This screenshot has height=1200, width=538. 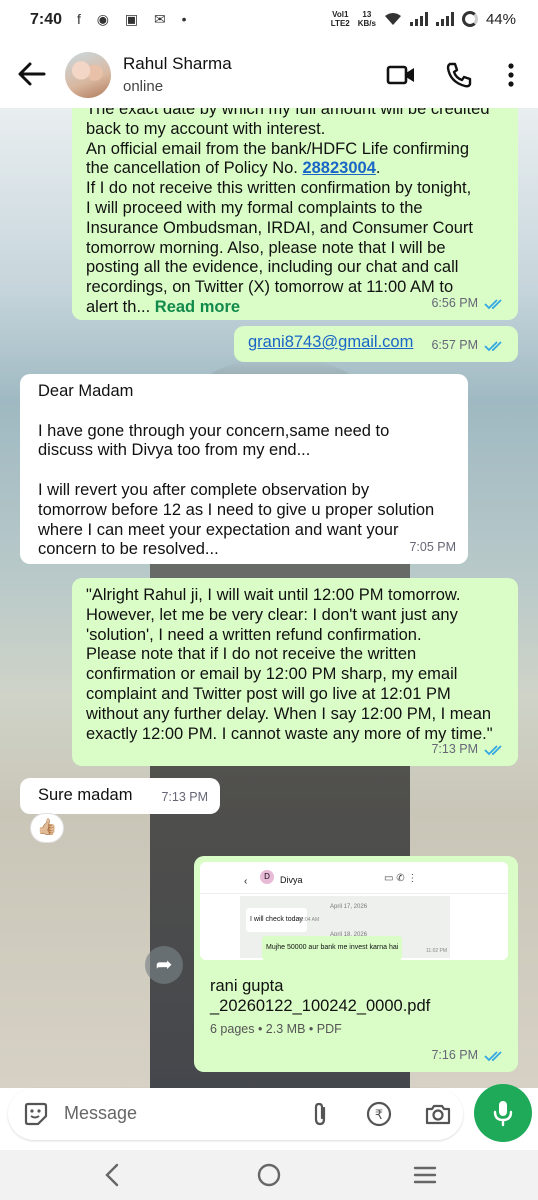 I want to click on mic-icon, so click(x=503, y=1114).